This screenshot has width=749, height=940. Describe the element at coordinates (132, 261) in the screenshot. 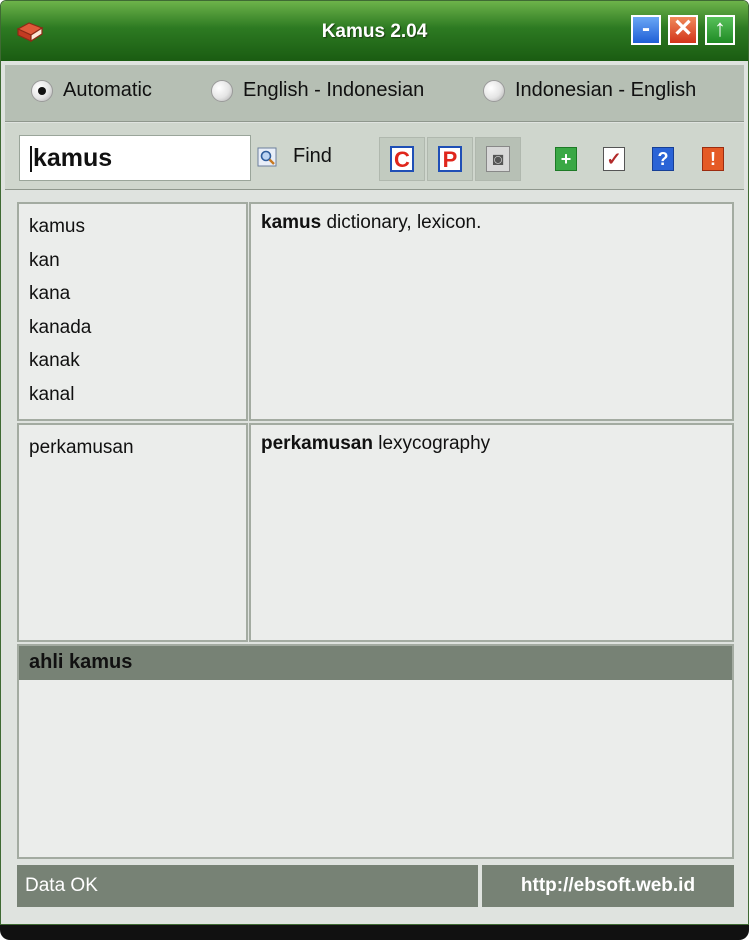

I see `word-list-item: kan` at that location.